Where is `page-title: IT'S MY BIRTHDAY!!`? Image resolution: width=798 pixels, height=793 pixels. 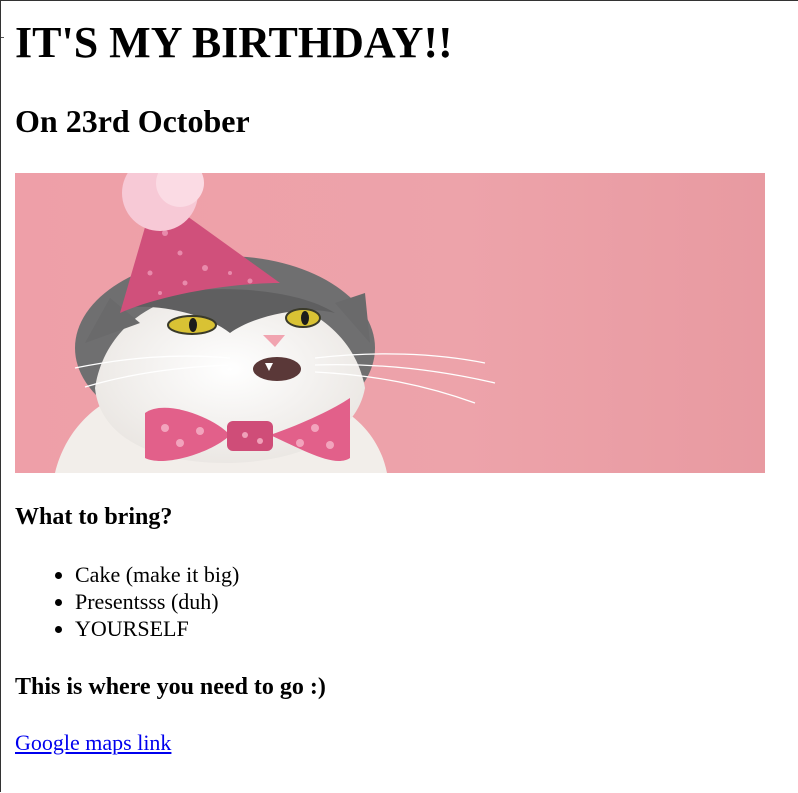
page-title: IT'S MY BIRTHDAY!! is located at coordinates (234, 42).